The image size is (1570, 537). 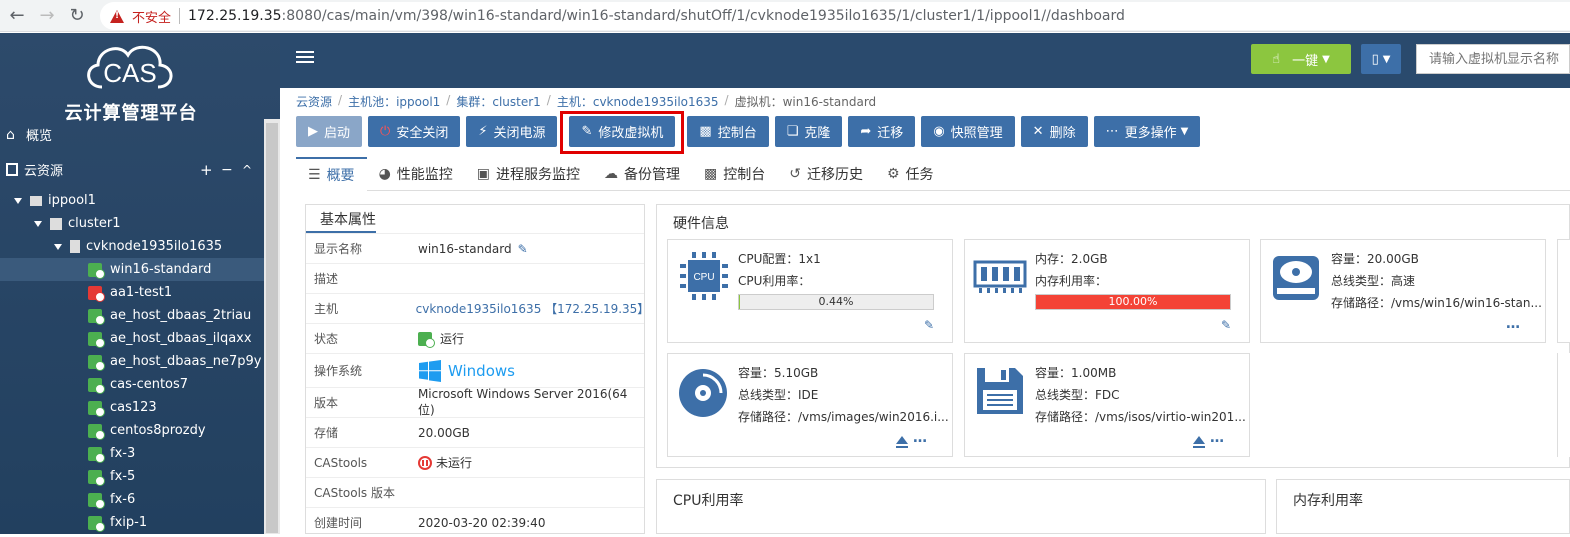 What do you see at coordinates (132, 134) in the screenshot?
I see `sidebar-item-overview: ⌂ 概览` at bounding box center [132, 134].